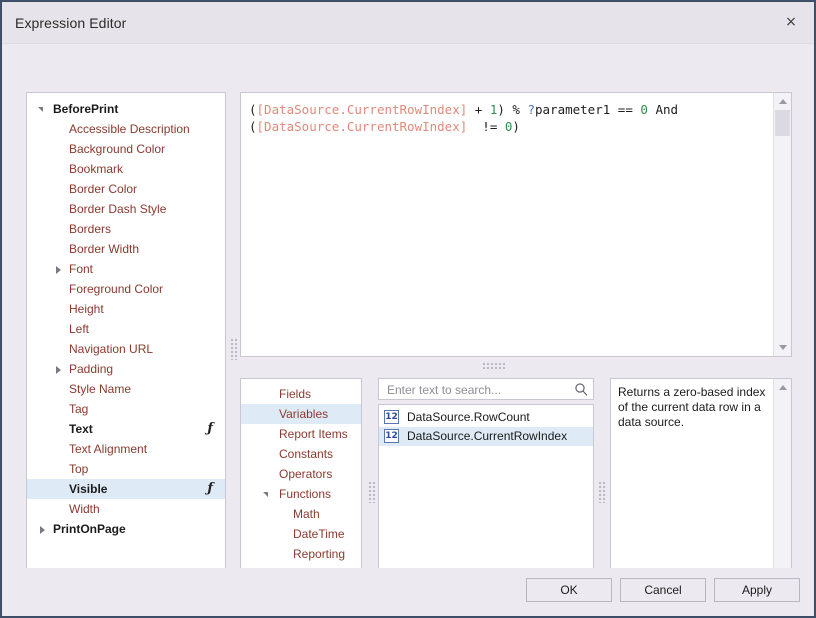 Image resolution: width=816 pixels, height=618 pixels. Describe the element at coordinates (118, 209) in the screenshot. I see `tree-item-label: Border Dash Style` at that location.